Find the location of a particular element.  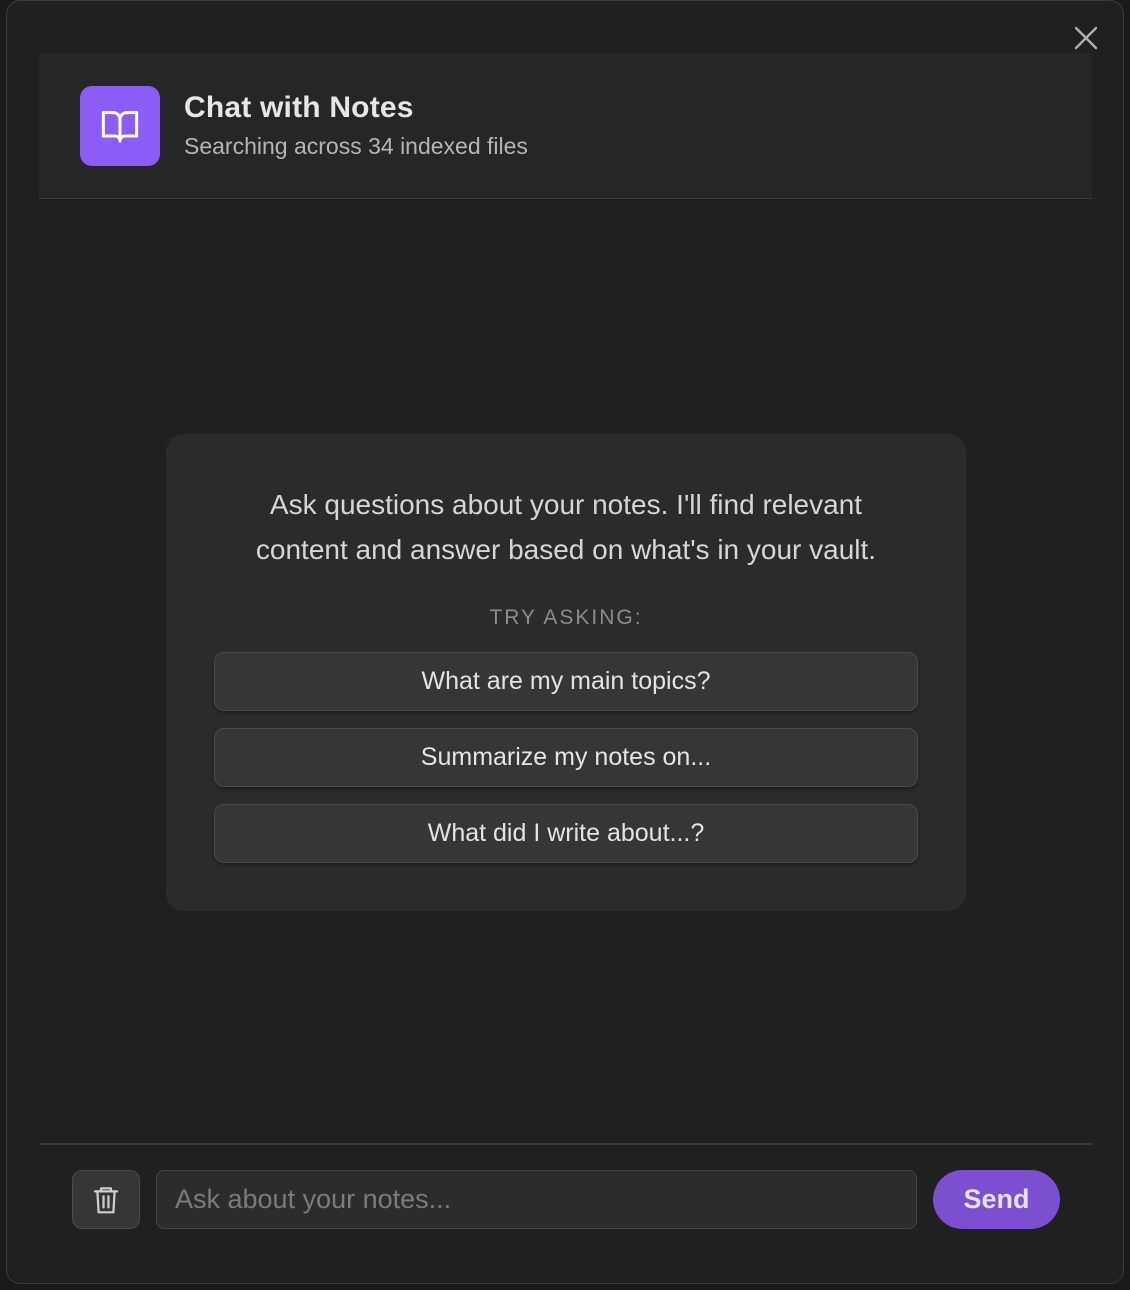

header-subtitle: Searching across 34 indexed files is located at coordinates (356, 146).